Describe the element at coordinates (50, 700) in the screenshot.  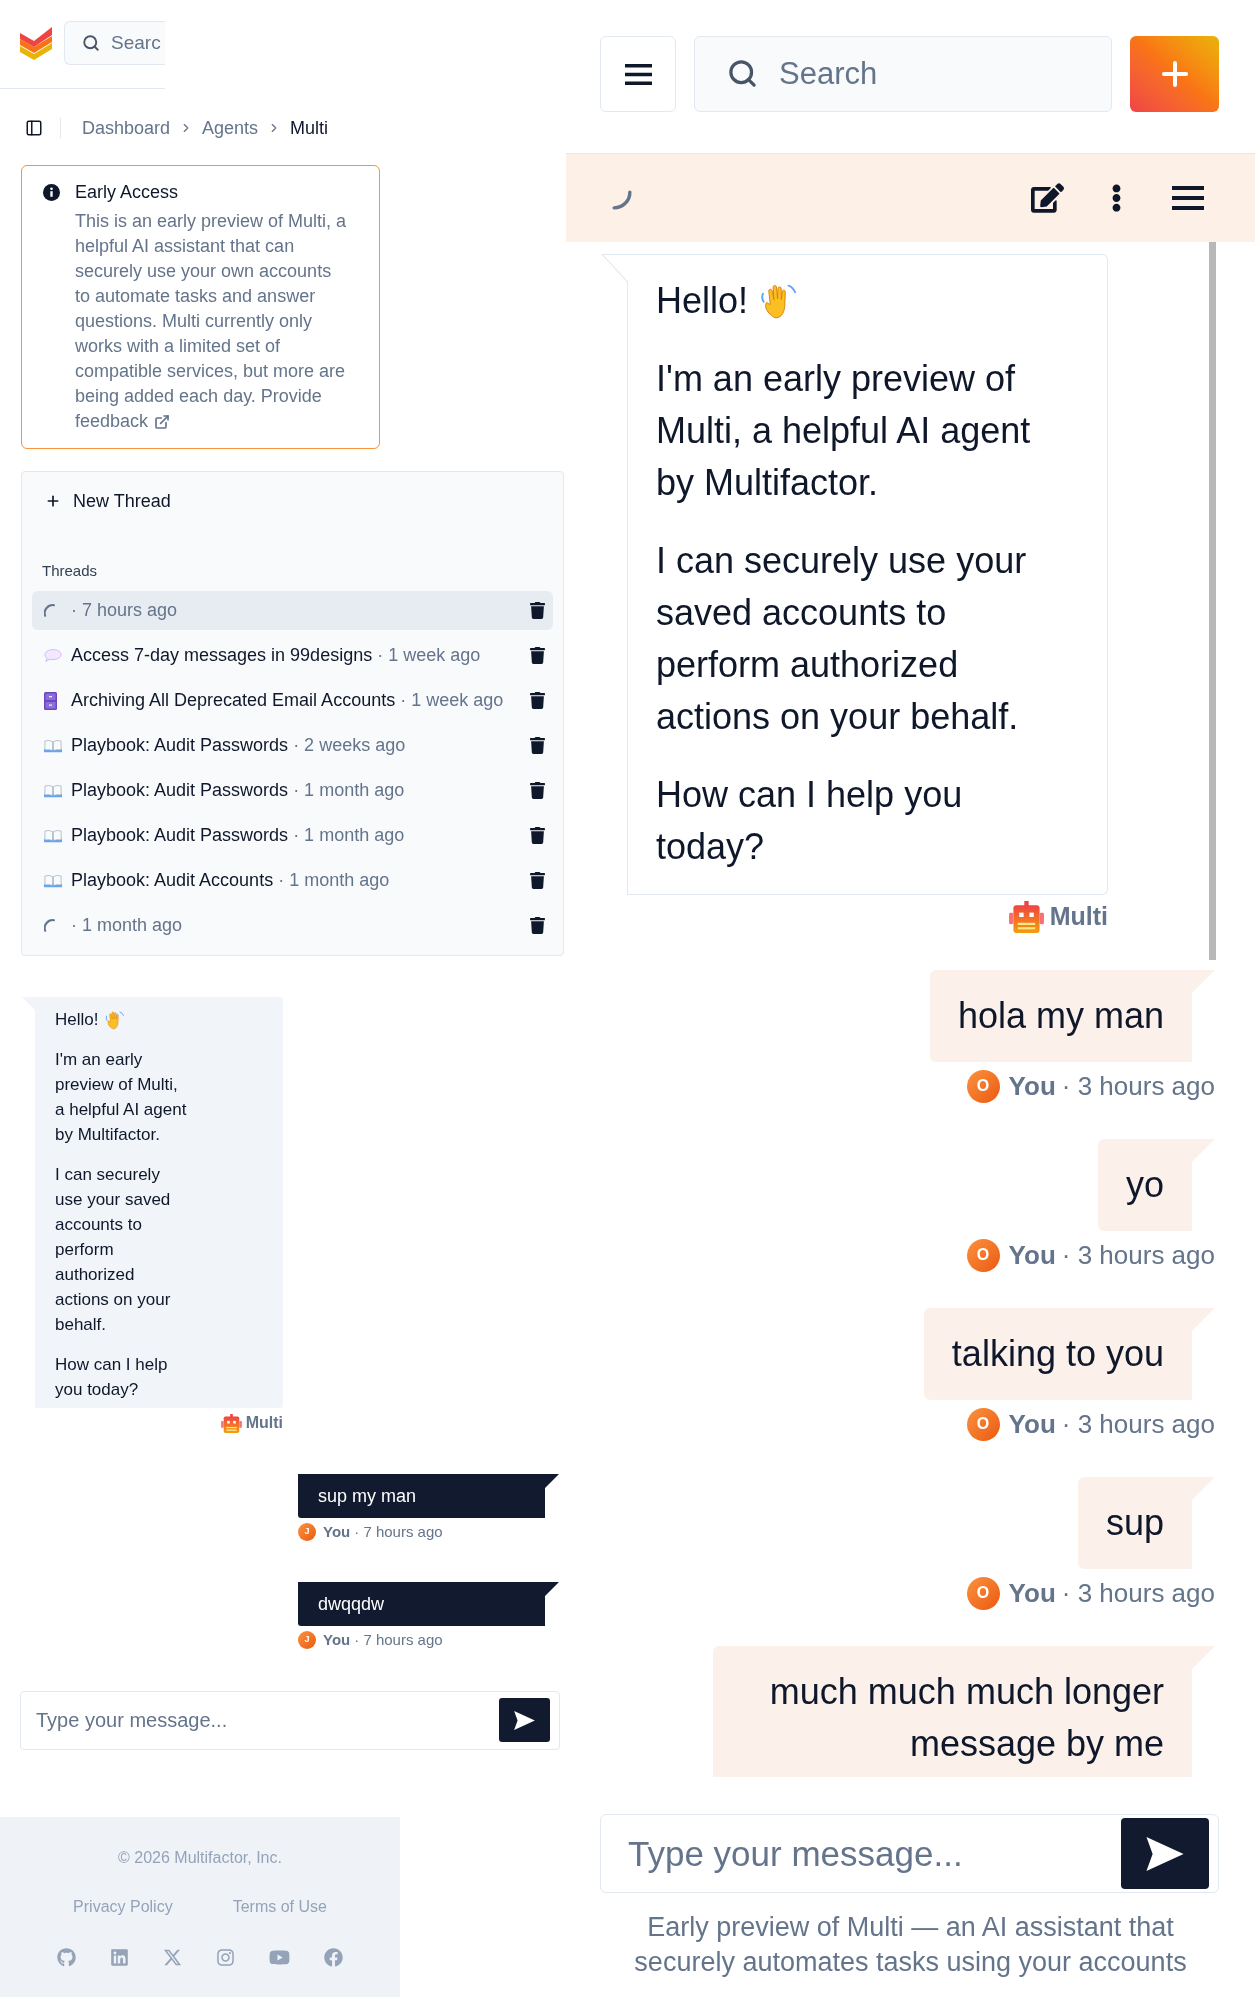
I see `file-cabinet-icon` at that location.